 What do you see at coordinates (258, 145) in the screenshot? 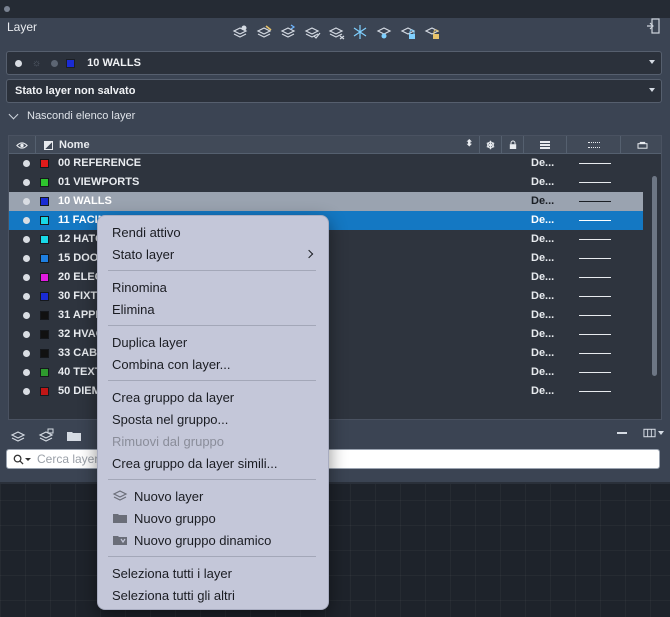
I see `name-column-header: Nome ⬍` at bounding box center [258, 145].